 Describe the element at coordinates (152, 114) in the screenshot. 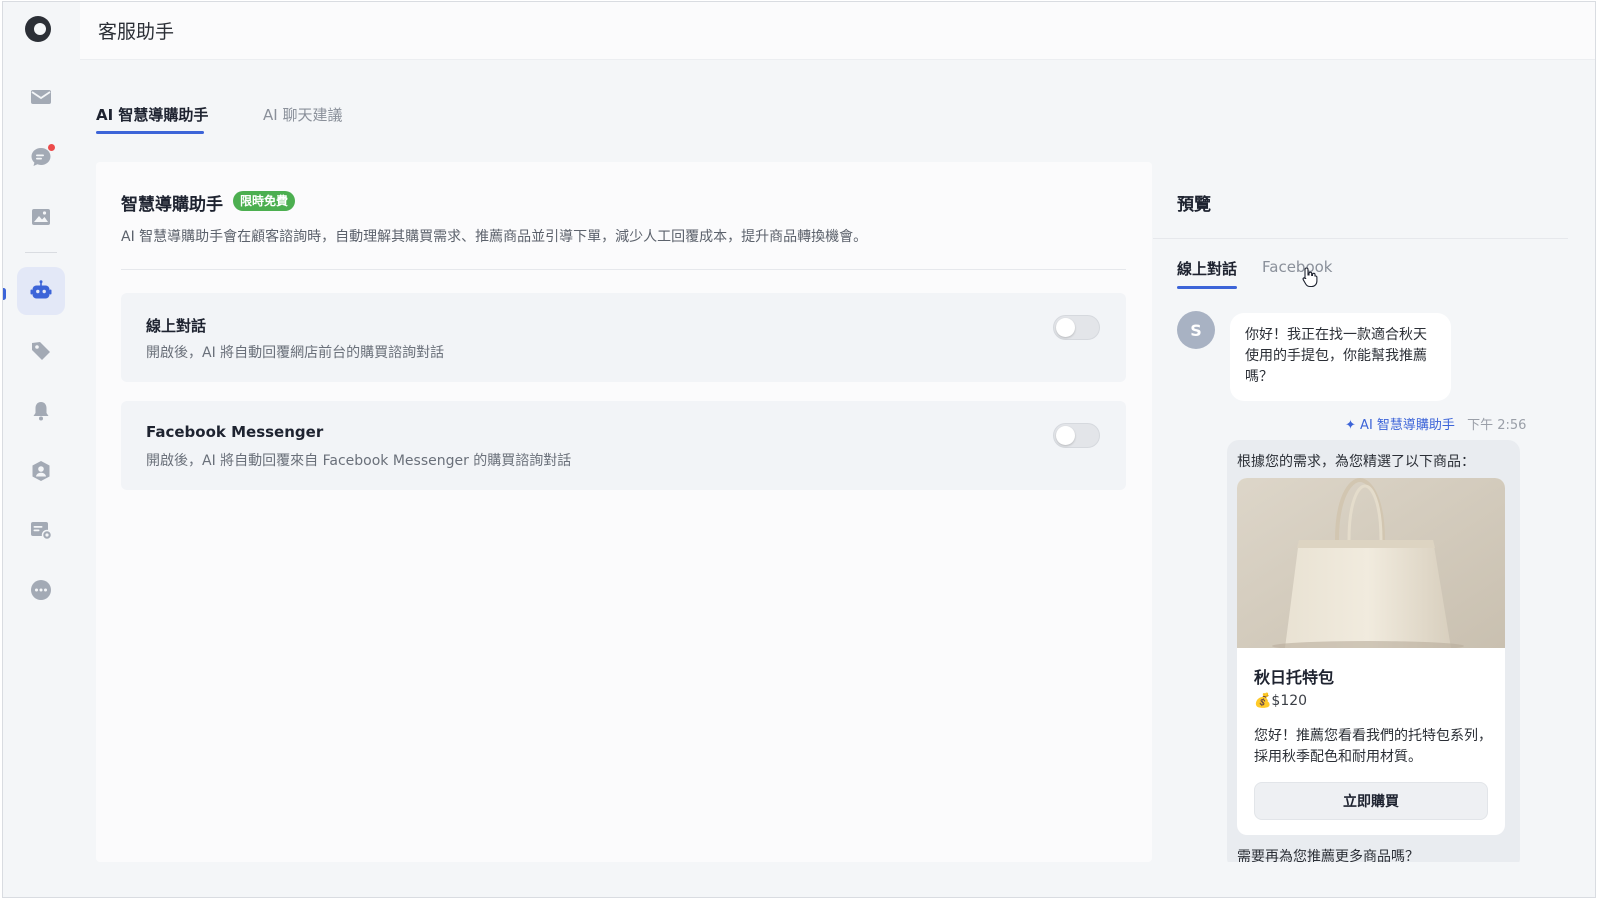

I see `tab-ai-shopping-assistant: AI 智慧導購助手` at that location.